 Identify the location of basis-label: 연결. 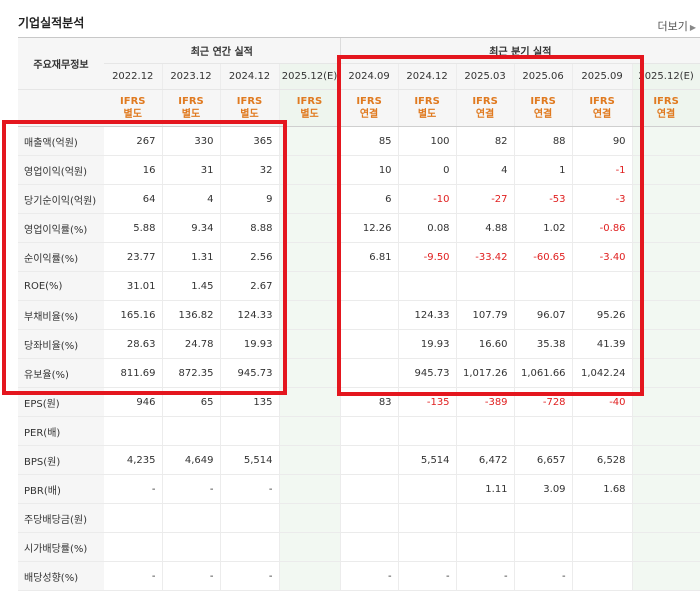
(369, 114).